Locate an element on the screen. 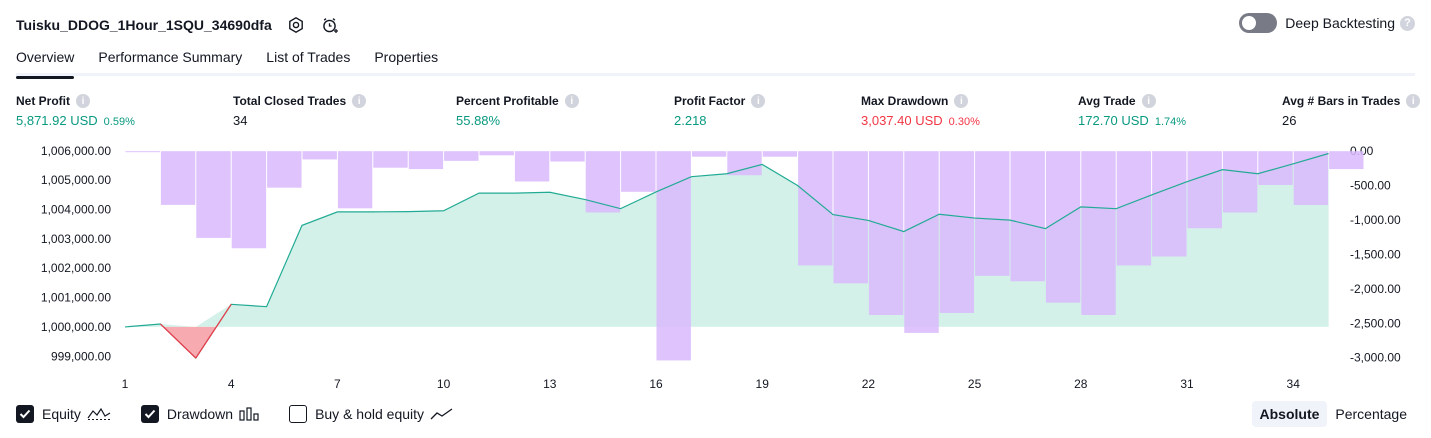  stat-percent-profitable: Percent Profitable i 55.88% is located at coordinates (517, 110).